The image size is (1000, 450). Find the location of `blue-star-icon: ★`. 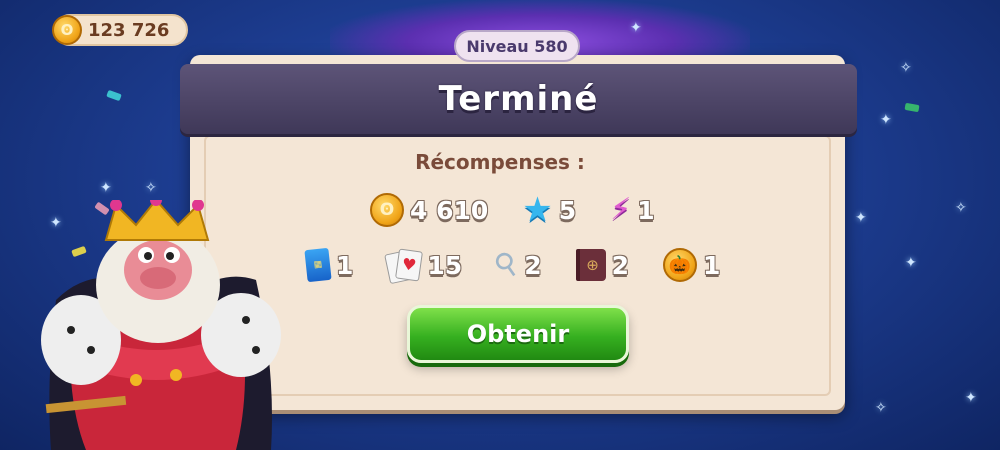

blue-star-icon: ★ is located at coordinates (537, 210).